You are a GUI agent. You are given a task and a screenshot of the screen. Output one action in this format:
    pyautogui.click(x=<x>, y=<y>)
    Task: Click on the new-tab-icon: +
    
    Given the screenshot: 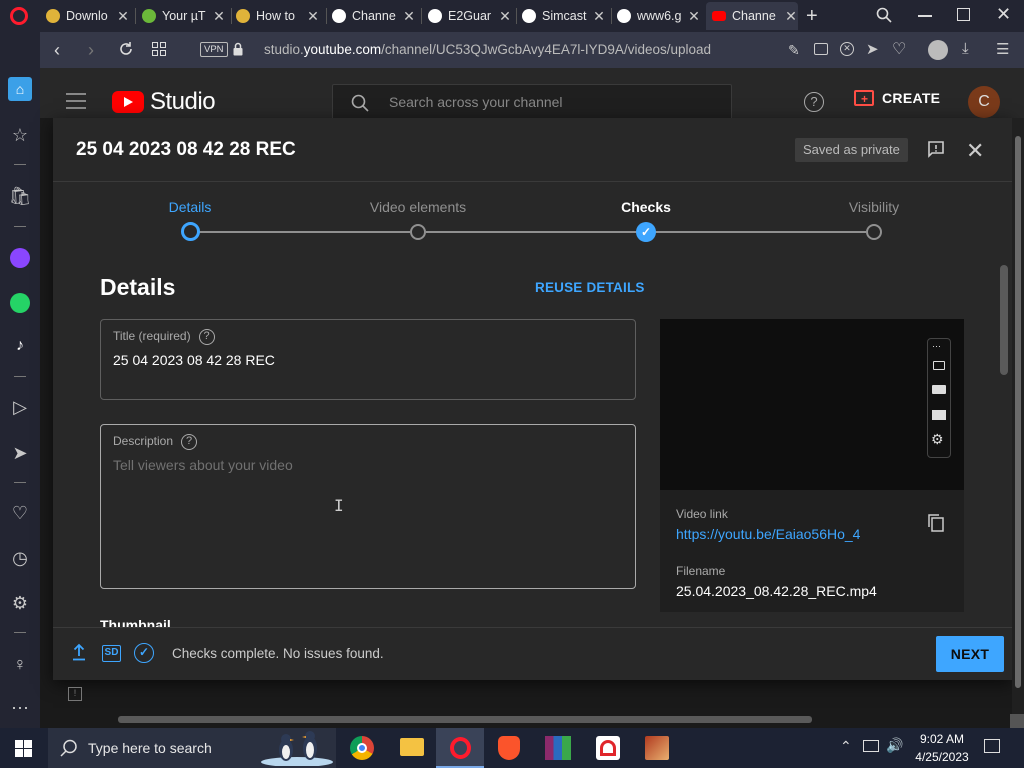 What is the action you would take?
    pyautogui.click(x=812, y=16)
    